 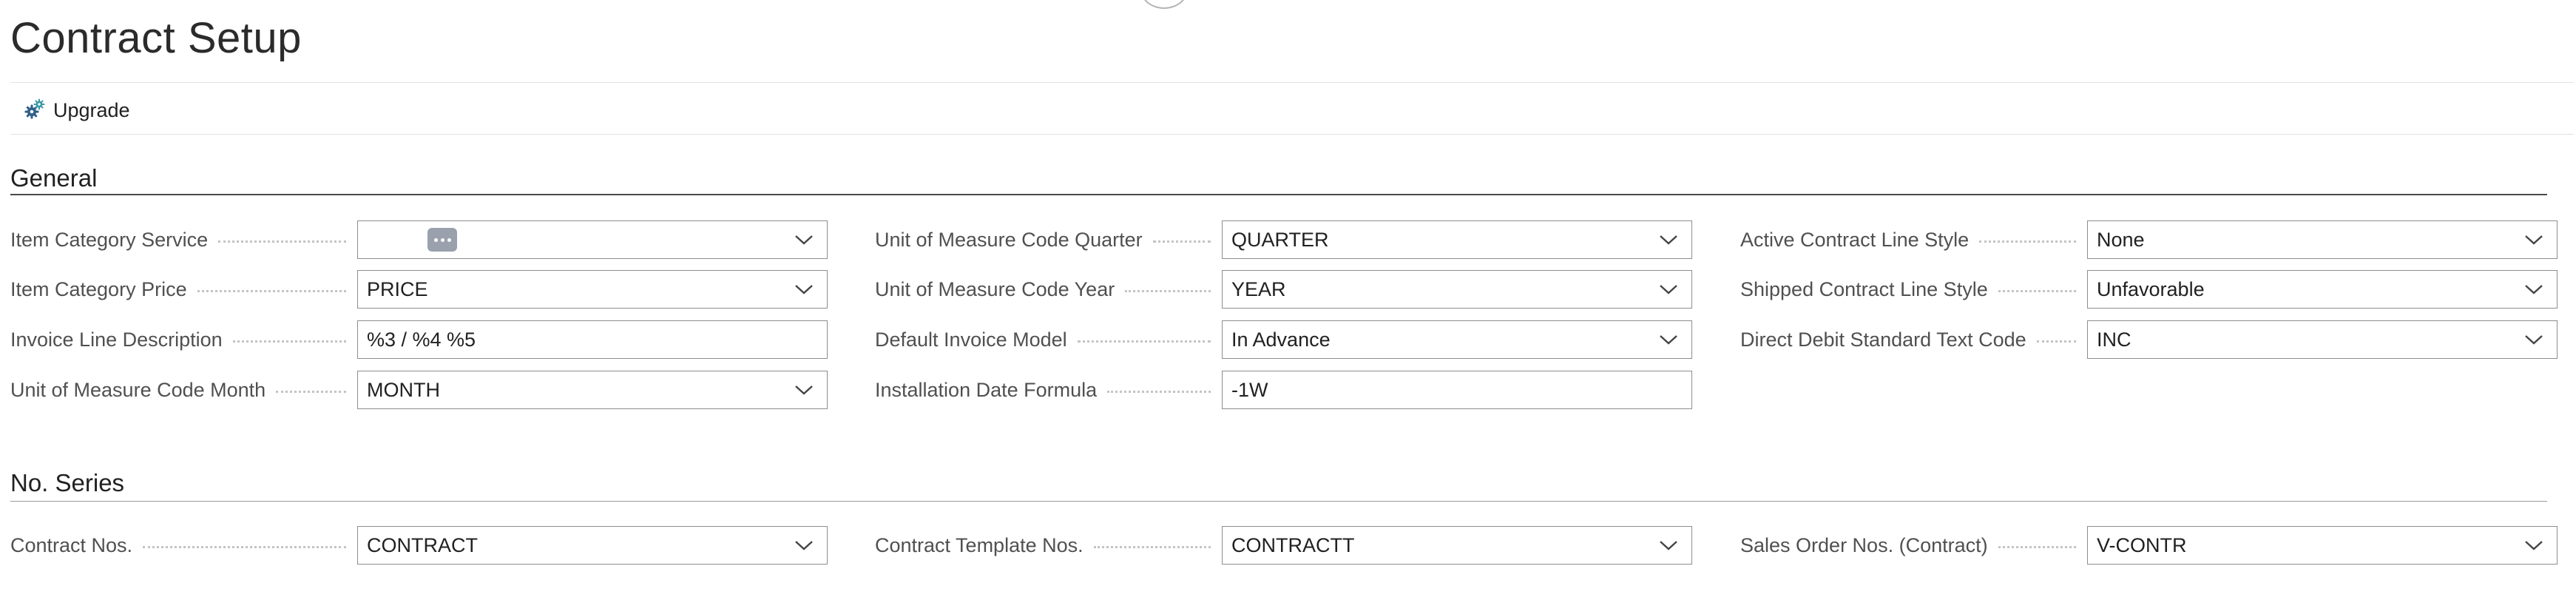 What do you see at coordinates (1457, 239) in the screenshot?
I see `unit-of-measure-code-quarter-input: QUARTER` at bounding box center [1457, 239].